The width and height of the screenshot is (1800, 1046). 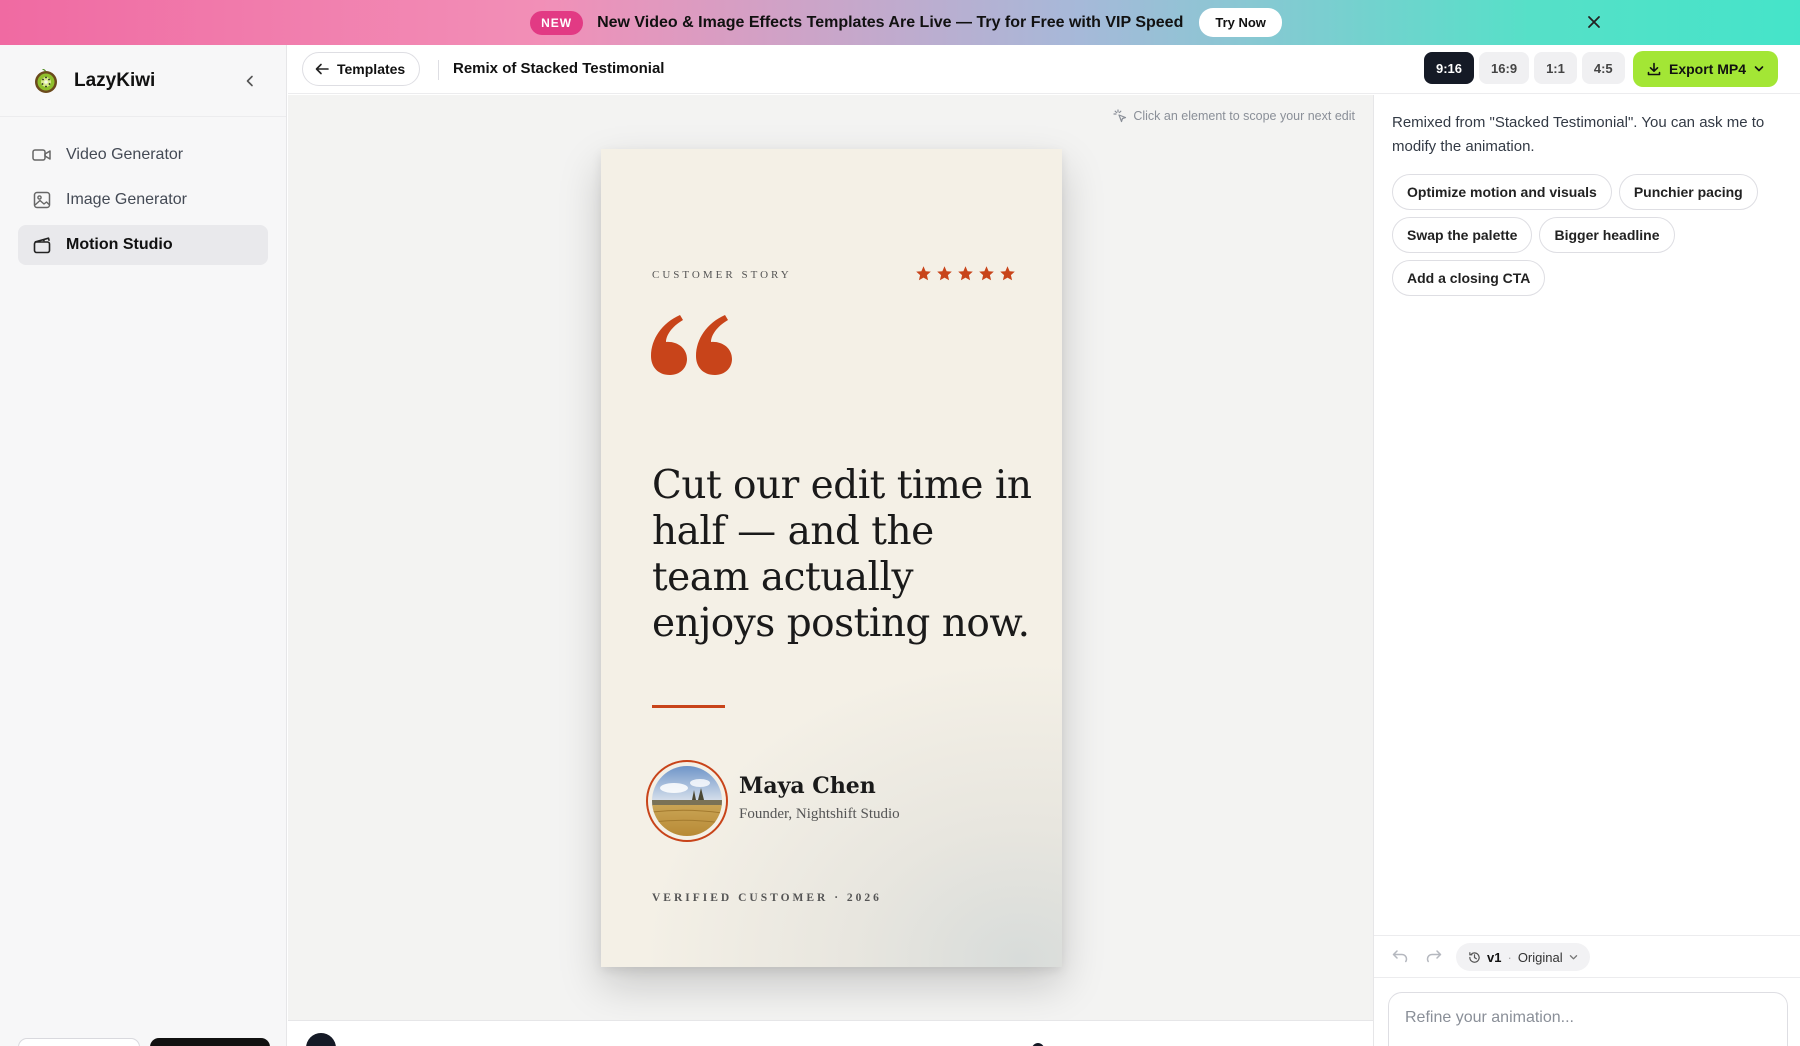 I want to click on card-footer: VERIFIED CUSTOMER · 2026, so click(x=767, y=898).